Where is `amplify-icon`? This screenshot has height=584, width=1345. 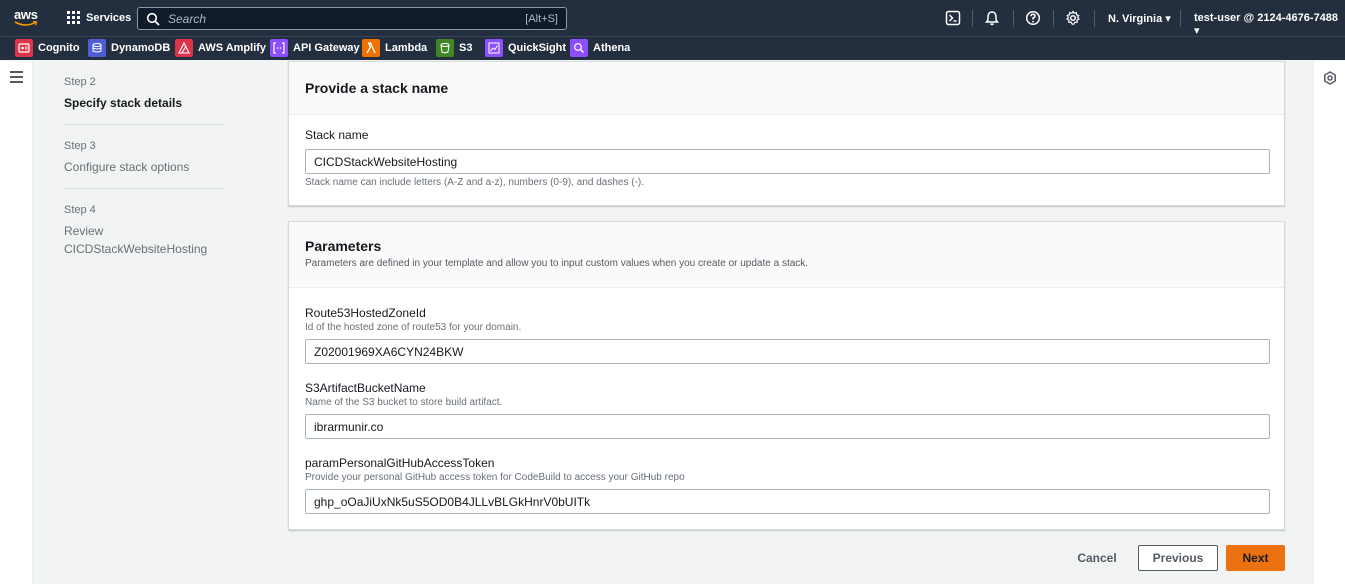
amplify-icon is located at coordinates (184, 48).